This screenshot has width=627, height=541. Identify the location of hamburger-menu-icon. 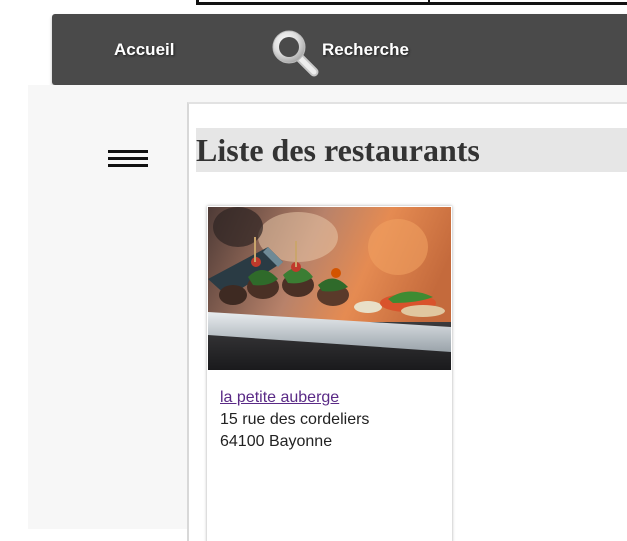
(128, 160).